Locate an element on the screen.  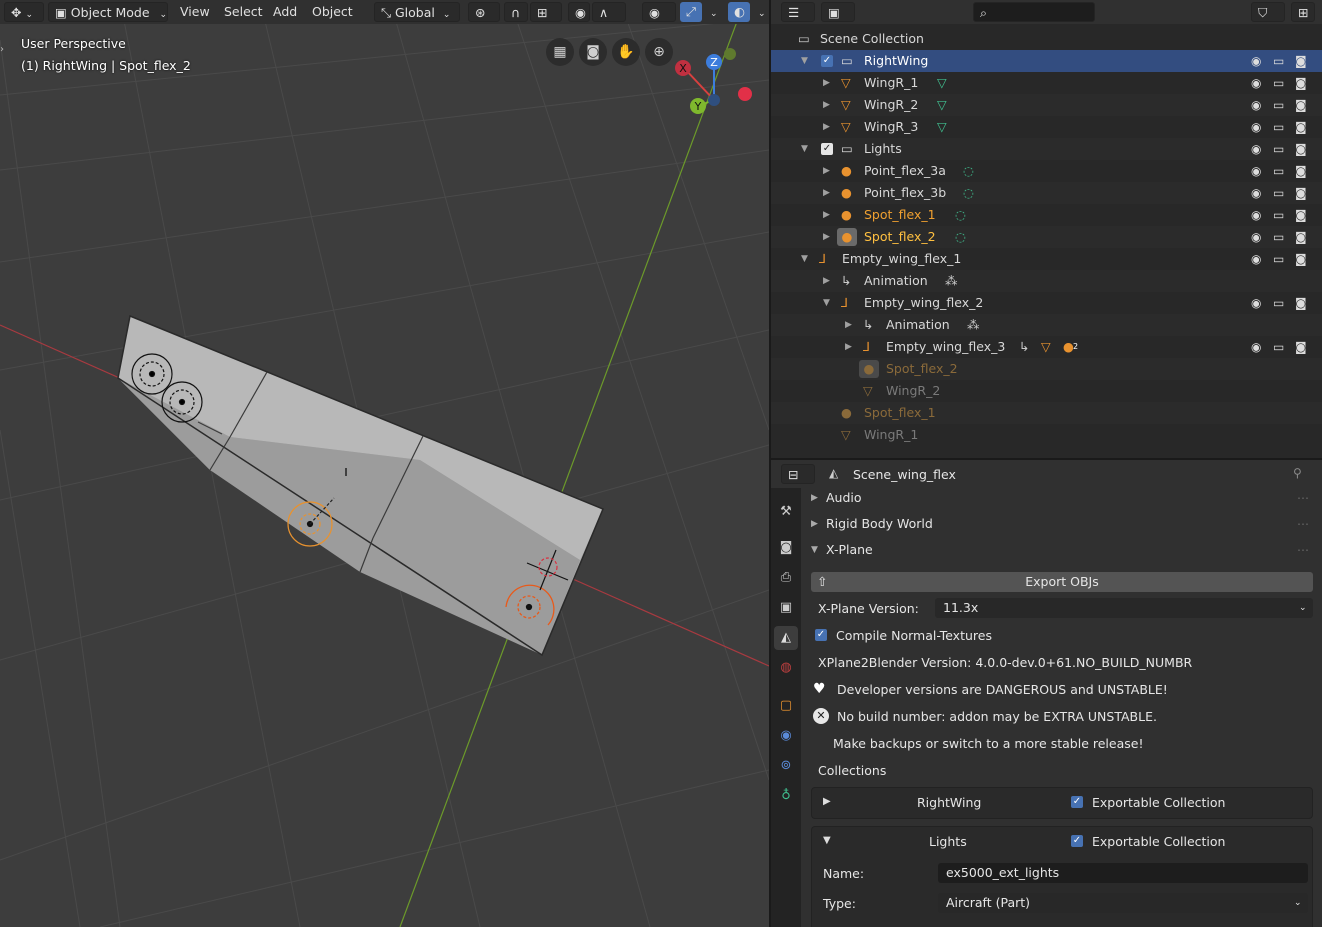
tool-tab-icon: ⚒ is located at coordinates (786, 512).